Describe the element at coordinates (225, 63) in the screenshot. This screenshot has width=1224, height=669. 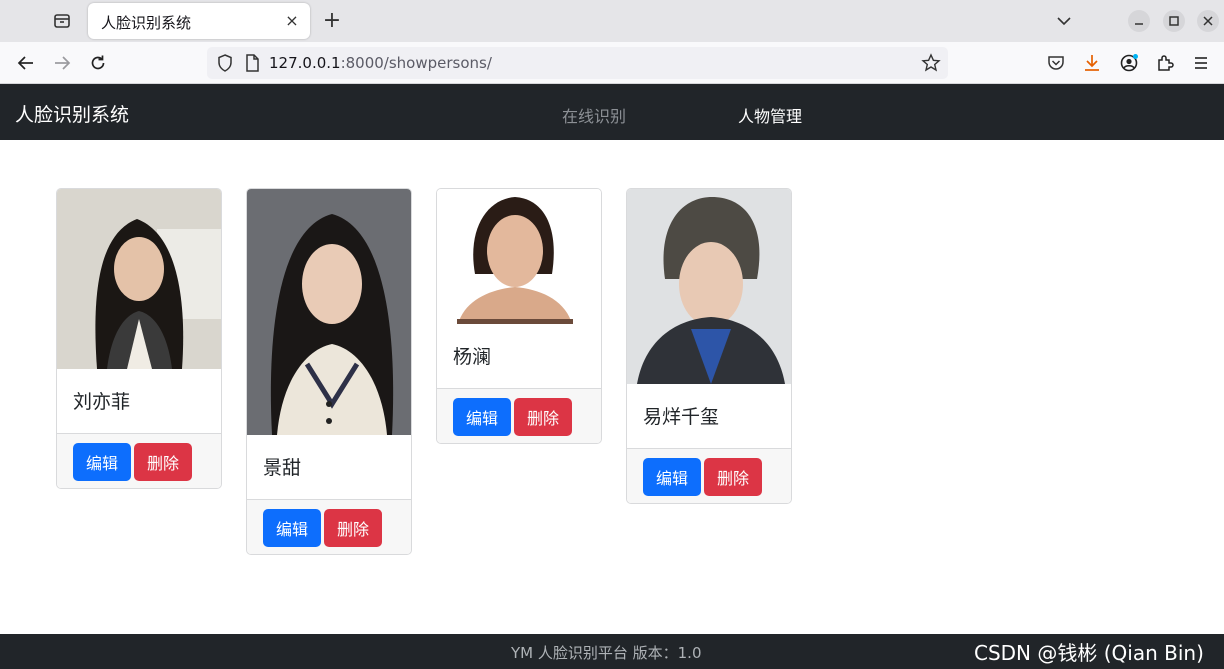
I see `shield-icon` at that location.